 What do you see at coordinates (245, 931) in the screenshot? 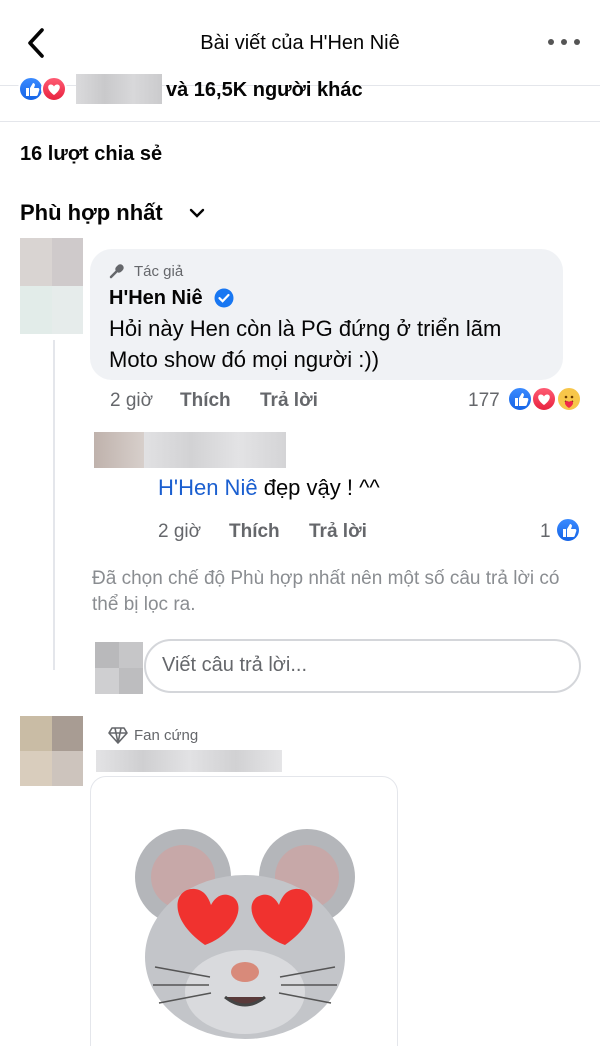
I see `mouse-heart-eyes-sticker` at bounding box center [245, 931].